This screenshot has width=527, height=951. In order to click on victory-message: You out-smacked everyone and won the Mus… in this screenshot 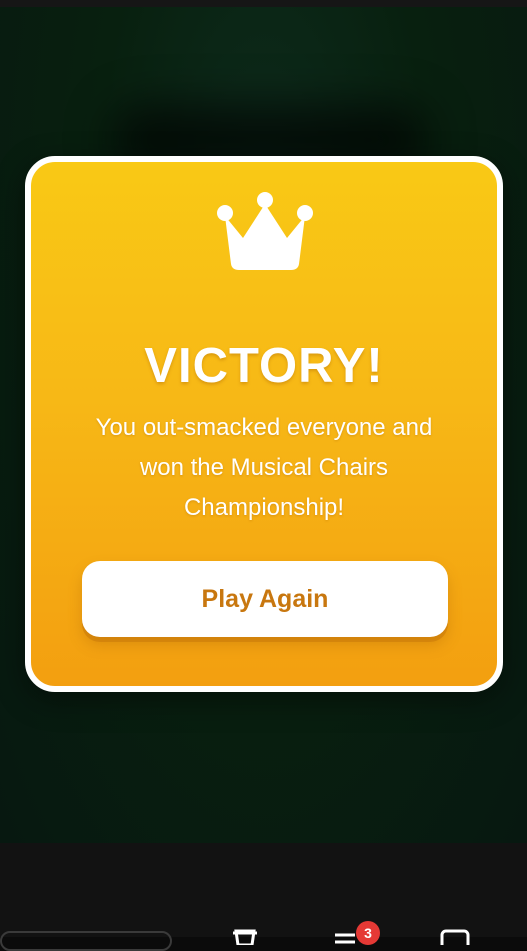, I will do `click(264, 467)`.